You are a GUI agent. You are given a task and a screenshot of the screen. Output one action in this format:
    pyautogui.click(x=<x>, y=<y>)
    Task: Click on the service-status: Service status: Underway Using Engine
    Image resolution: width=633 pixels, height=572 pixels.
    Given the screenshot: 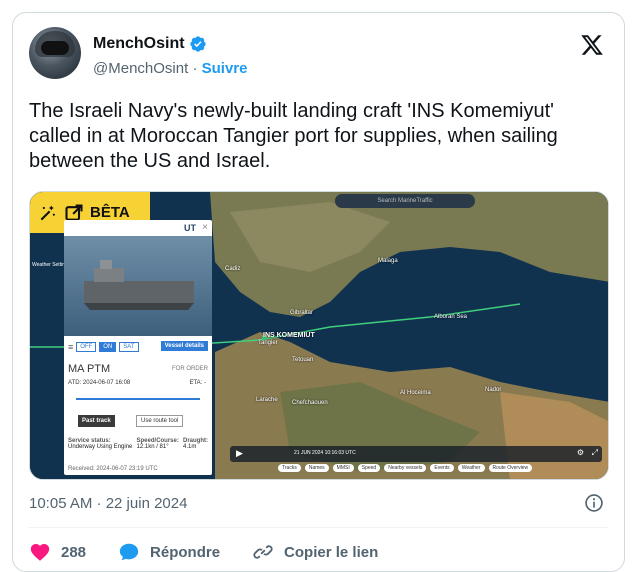 What is the action you would take?
    pyautogui.click(x=100, y=444)
    